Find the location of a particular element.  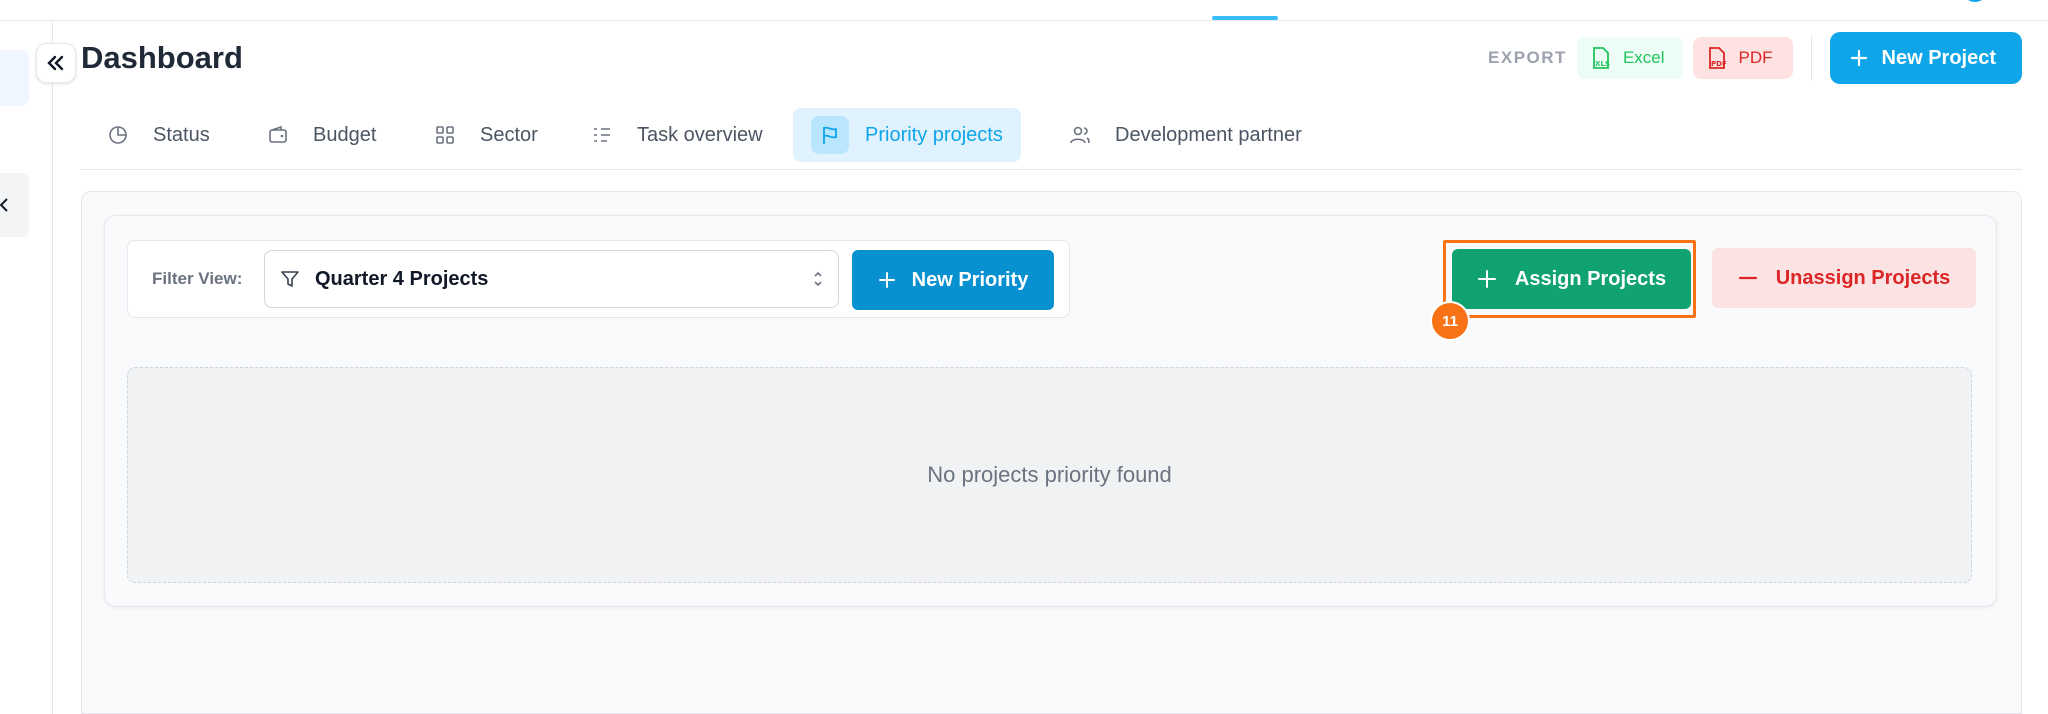

filter-icon is located at coordinates (290, 279).